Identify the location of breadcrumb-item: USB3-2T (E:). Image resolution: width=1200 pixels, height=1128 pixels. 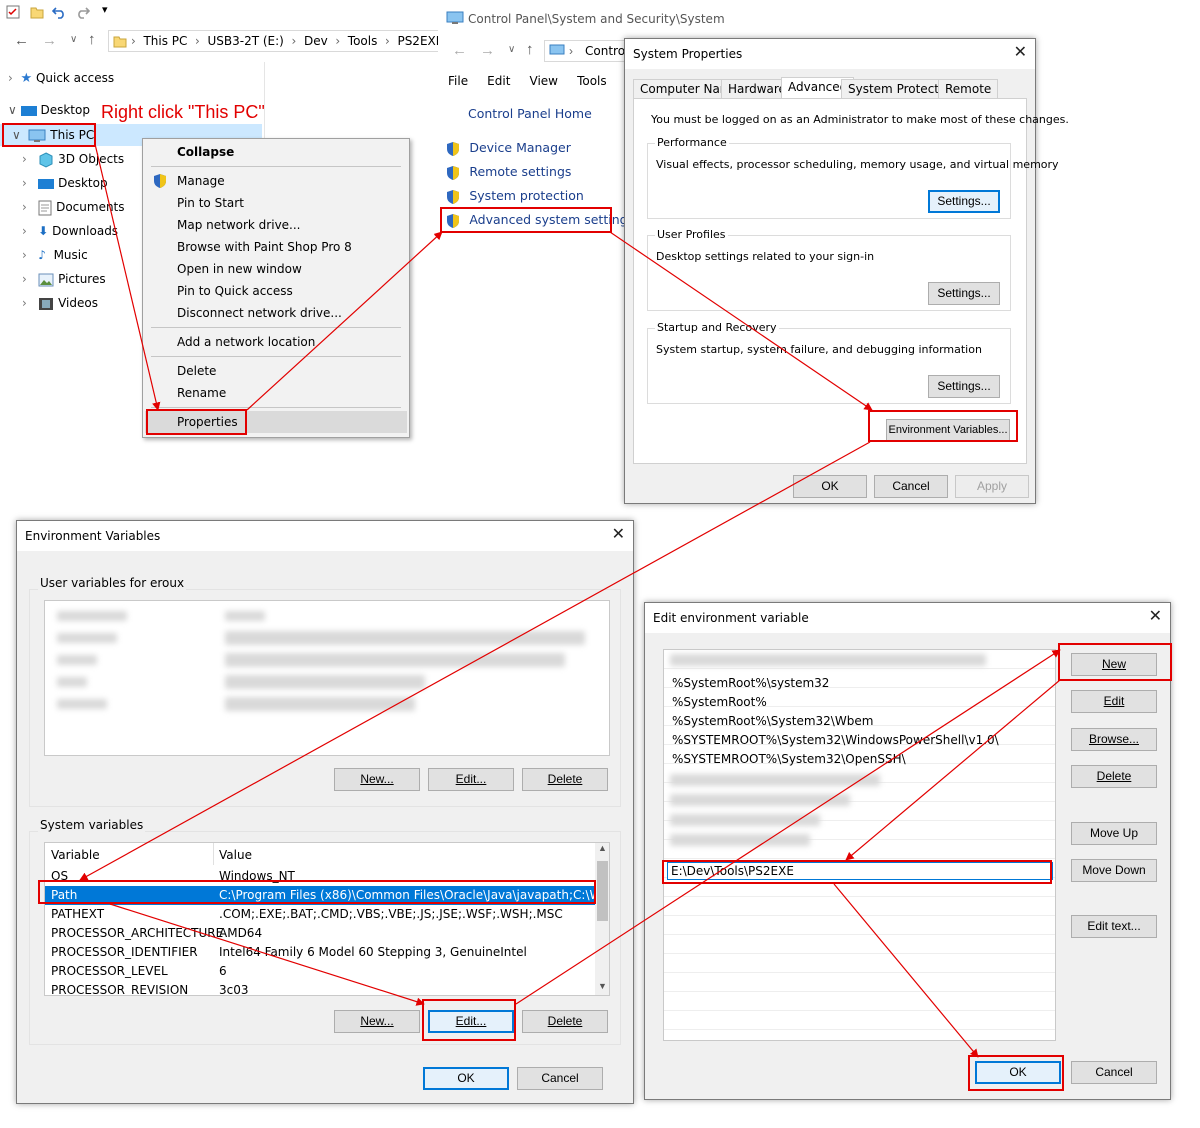
(246, 41).